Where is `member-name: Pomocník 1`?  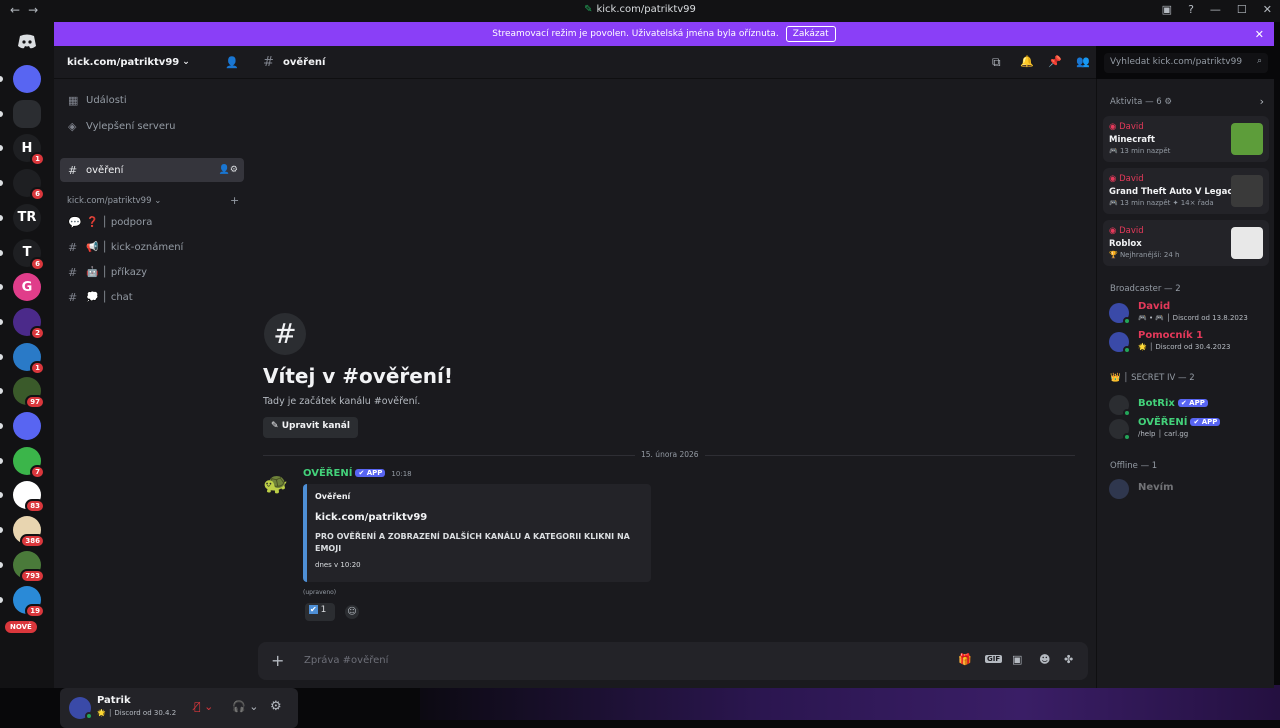
member-name: Pomocník 1 is located at coordinates (1171, 335).